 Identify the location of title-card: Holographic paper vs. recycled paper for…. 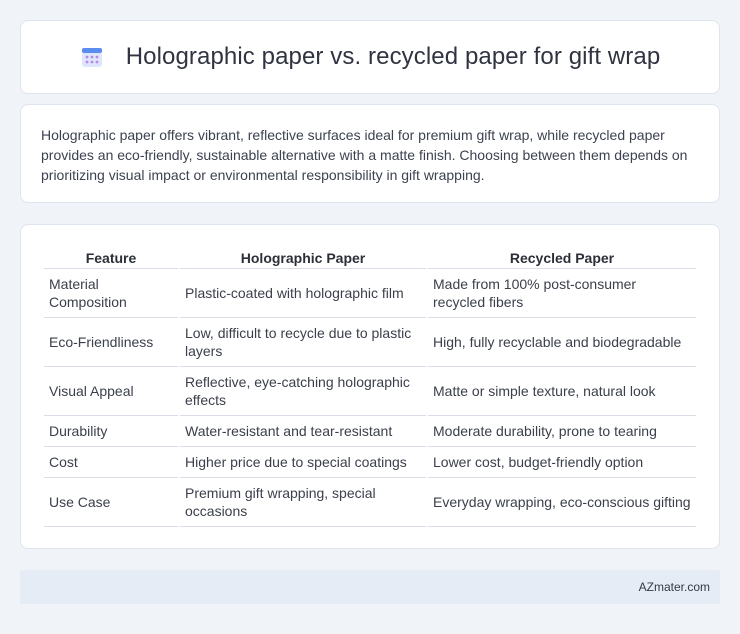
(370, 57).